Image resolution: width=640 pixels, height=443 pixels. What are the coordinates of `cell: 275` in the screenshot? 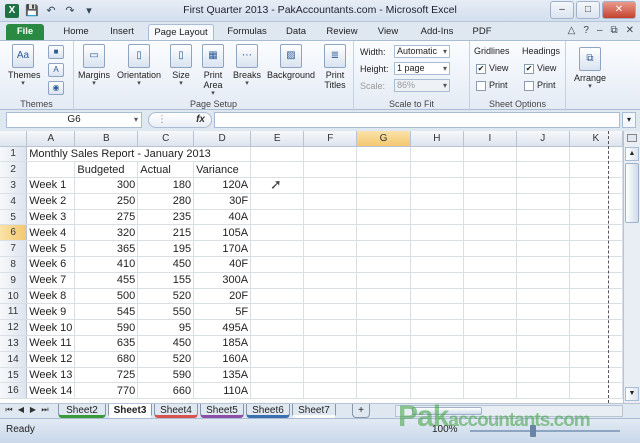 It's located at (106, 217).